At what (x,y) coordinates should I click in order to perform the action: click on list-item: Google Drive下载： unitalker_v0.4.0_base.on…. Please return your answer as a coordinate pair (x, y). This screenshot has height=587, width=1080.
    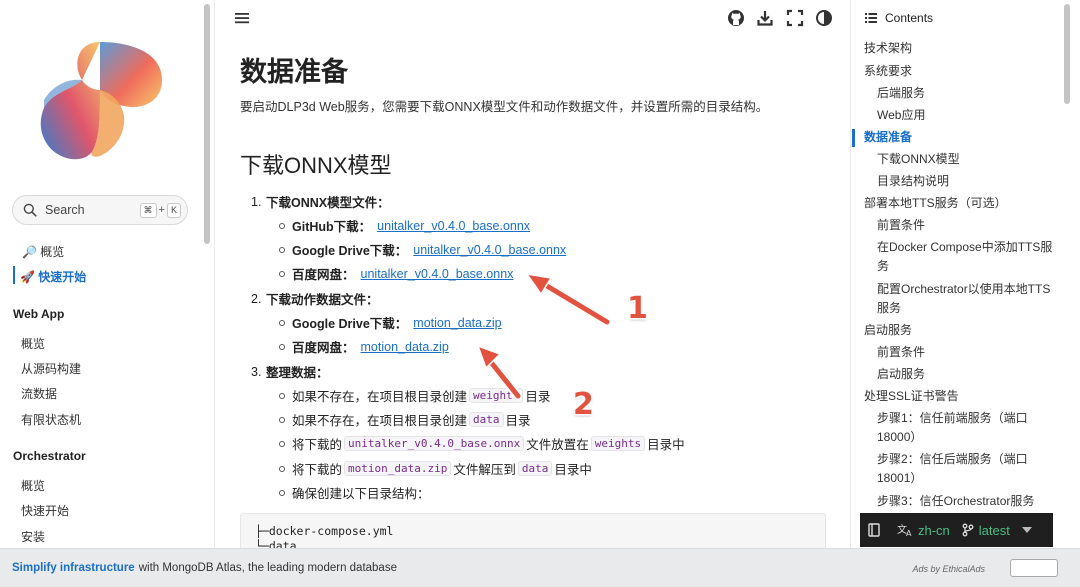
    Looking at the image, I should click on (422, 249).